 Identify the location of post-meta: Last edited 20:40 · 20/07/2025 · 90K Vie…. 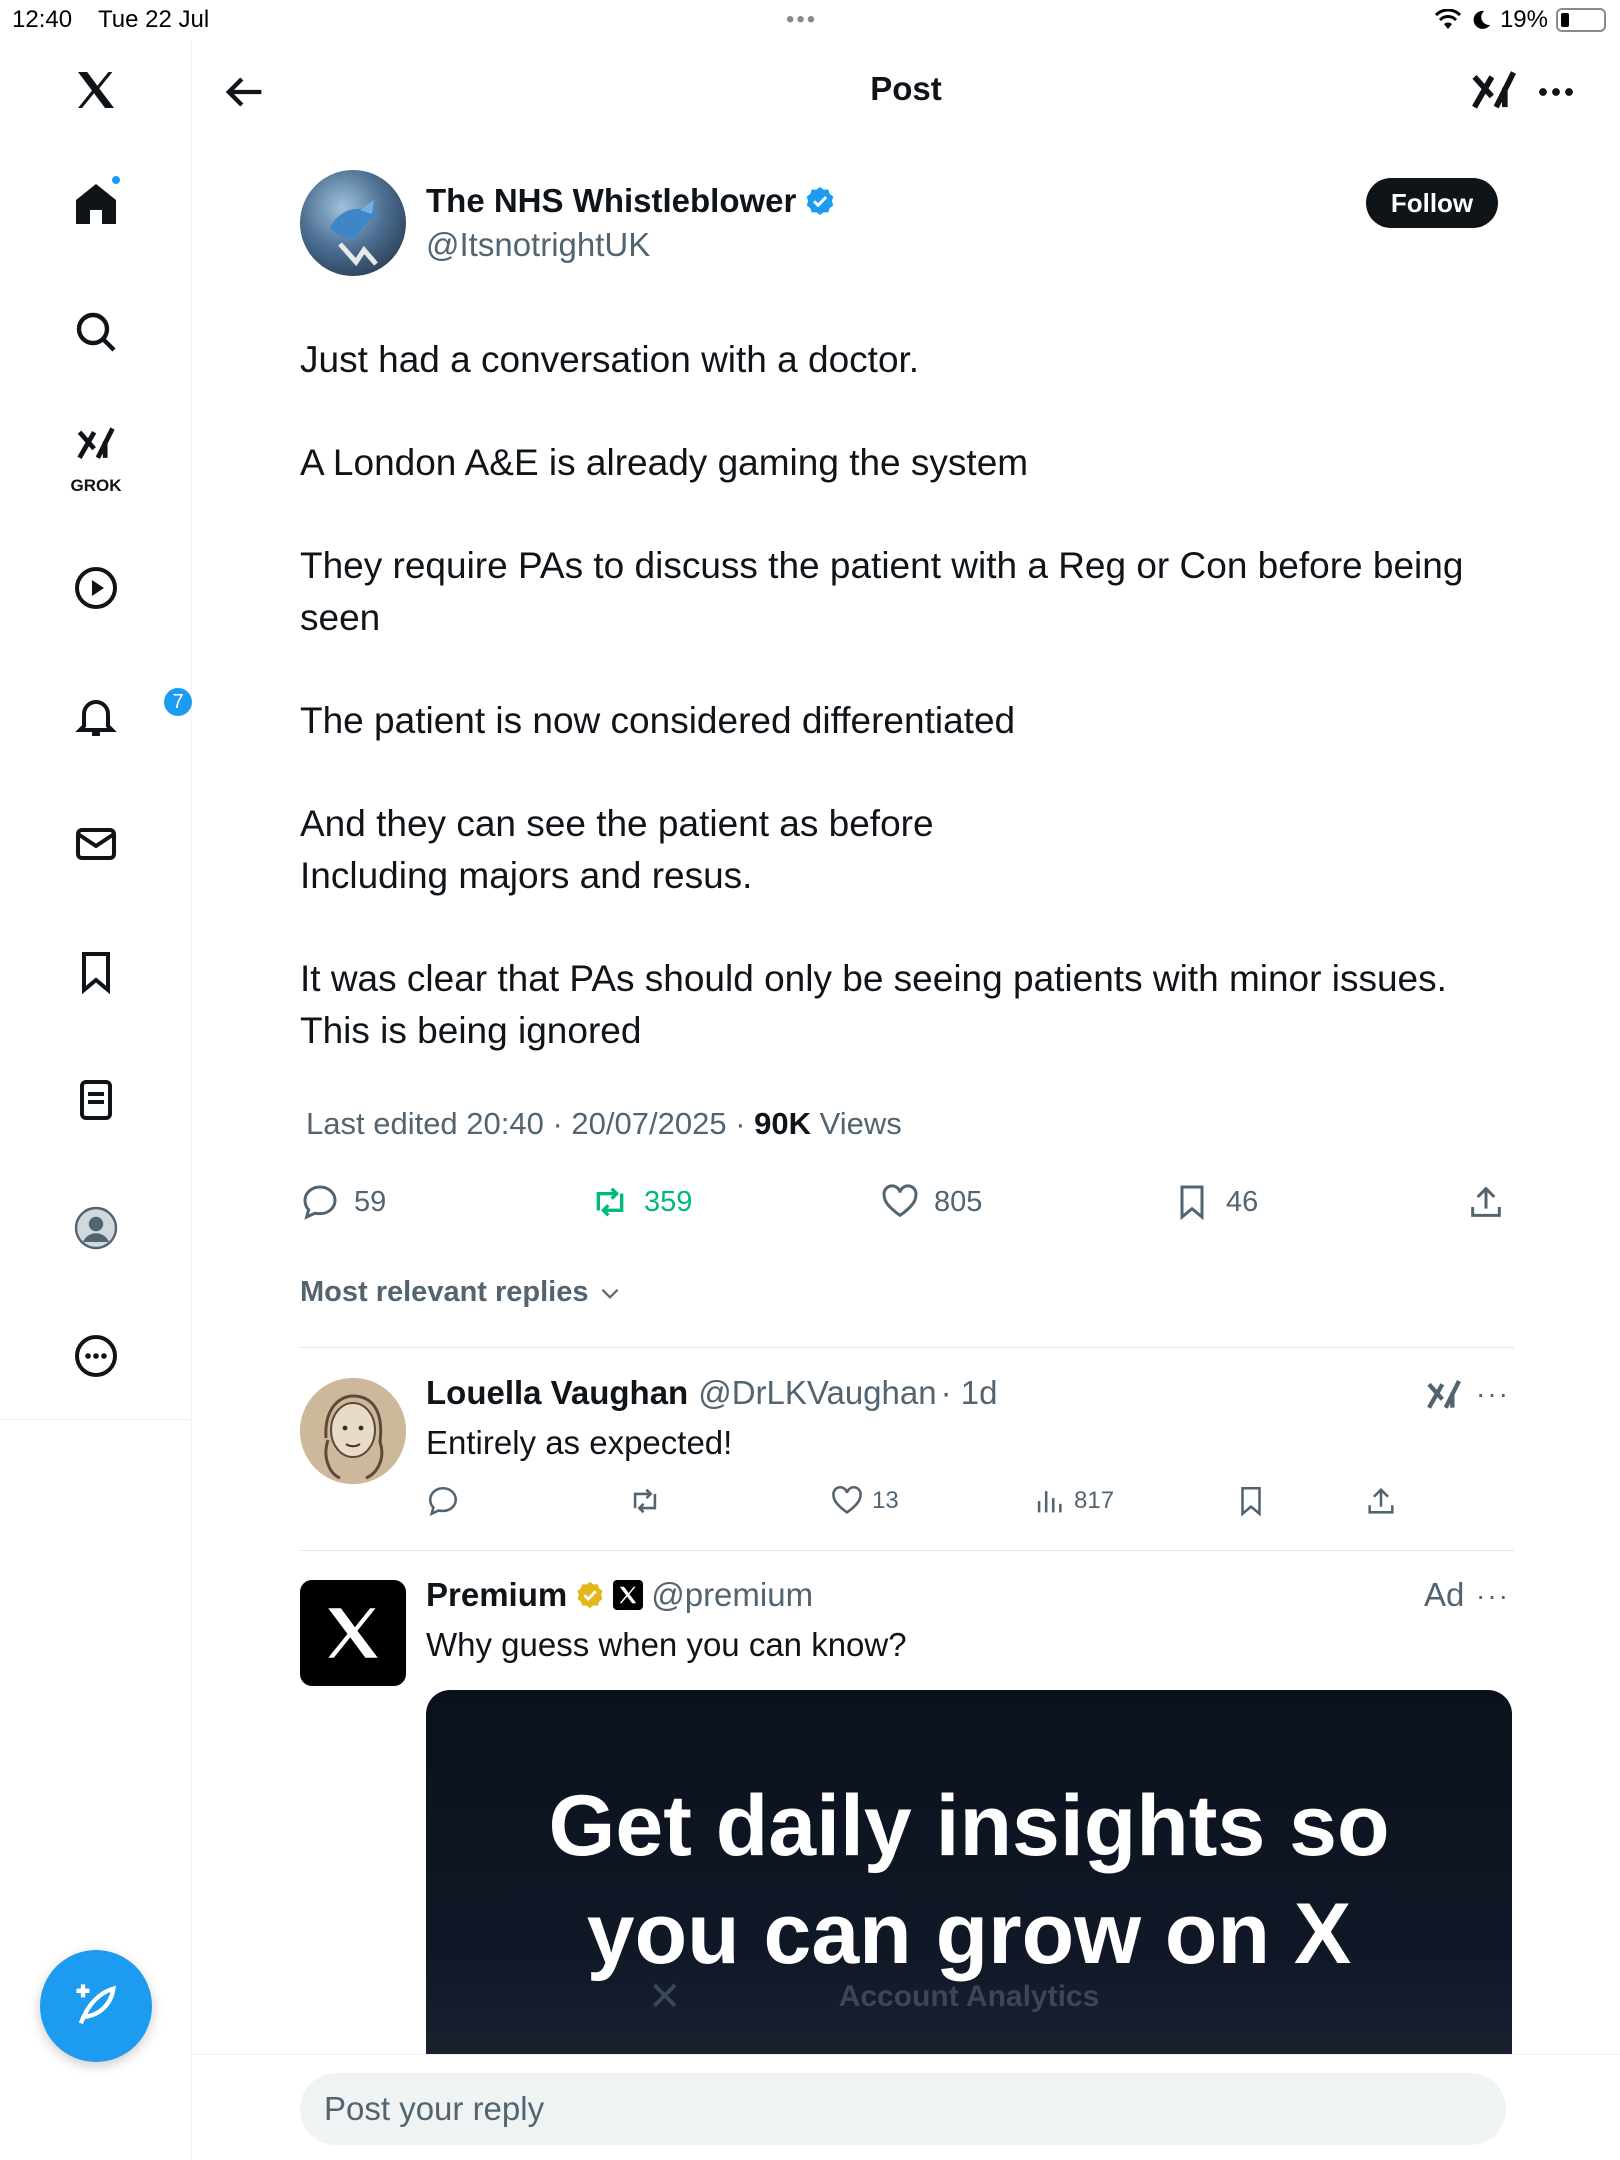
(604, 1123).